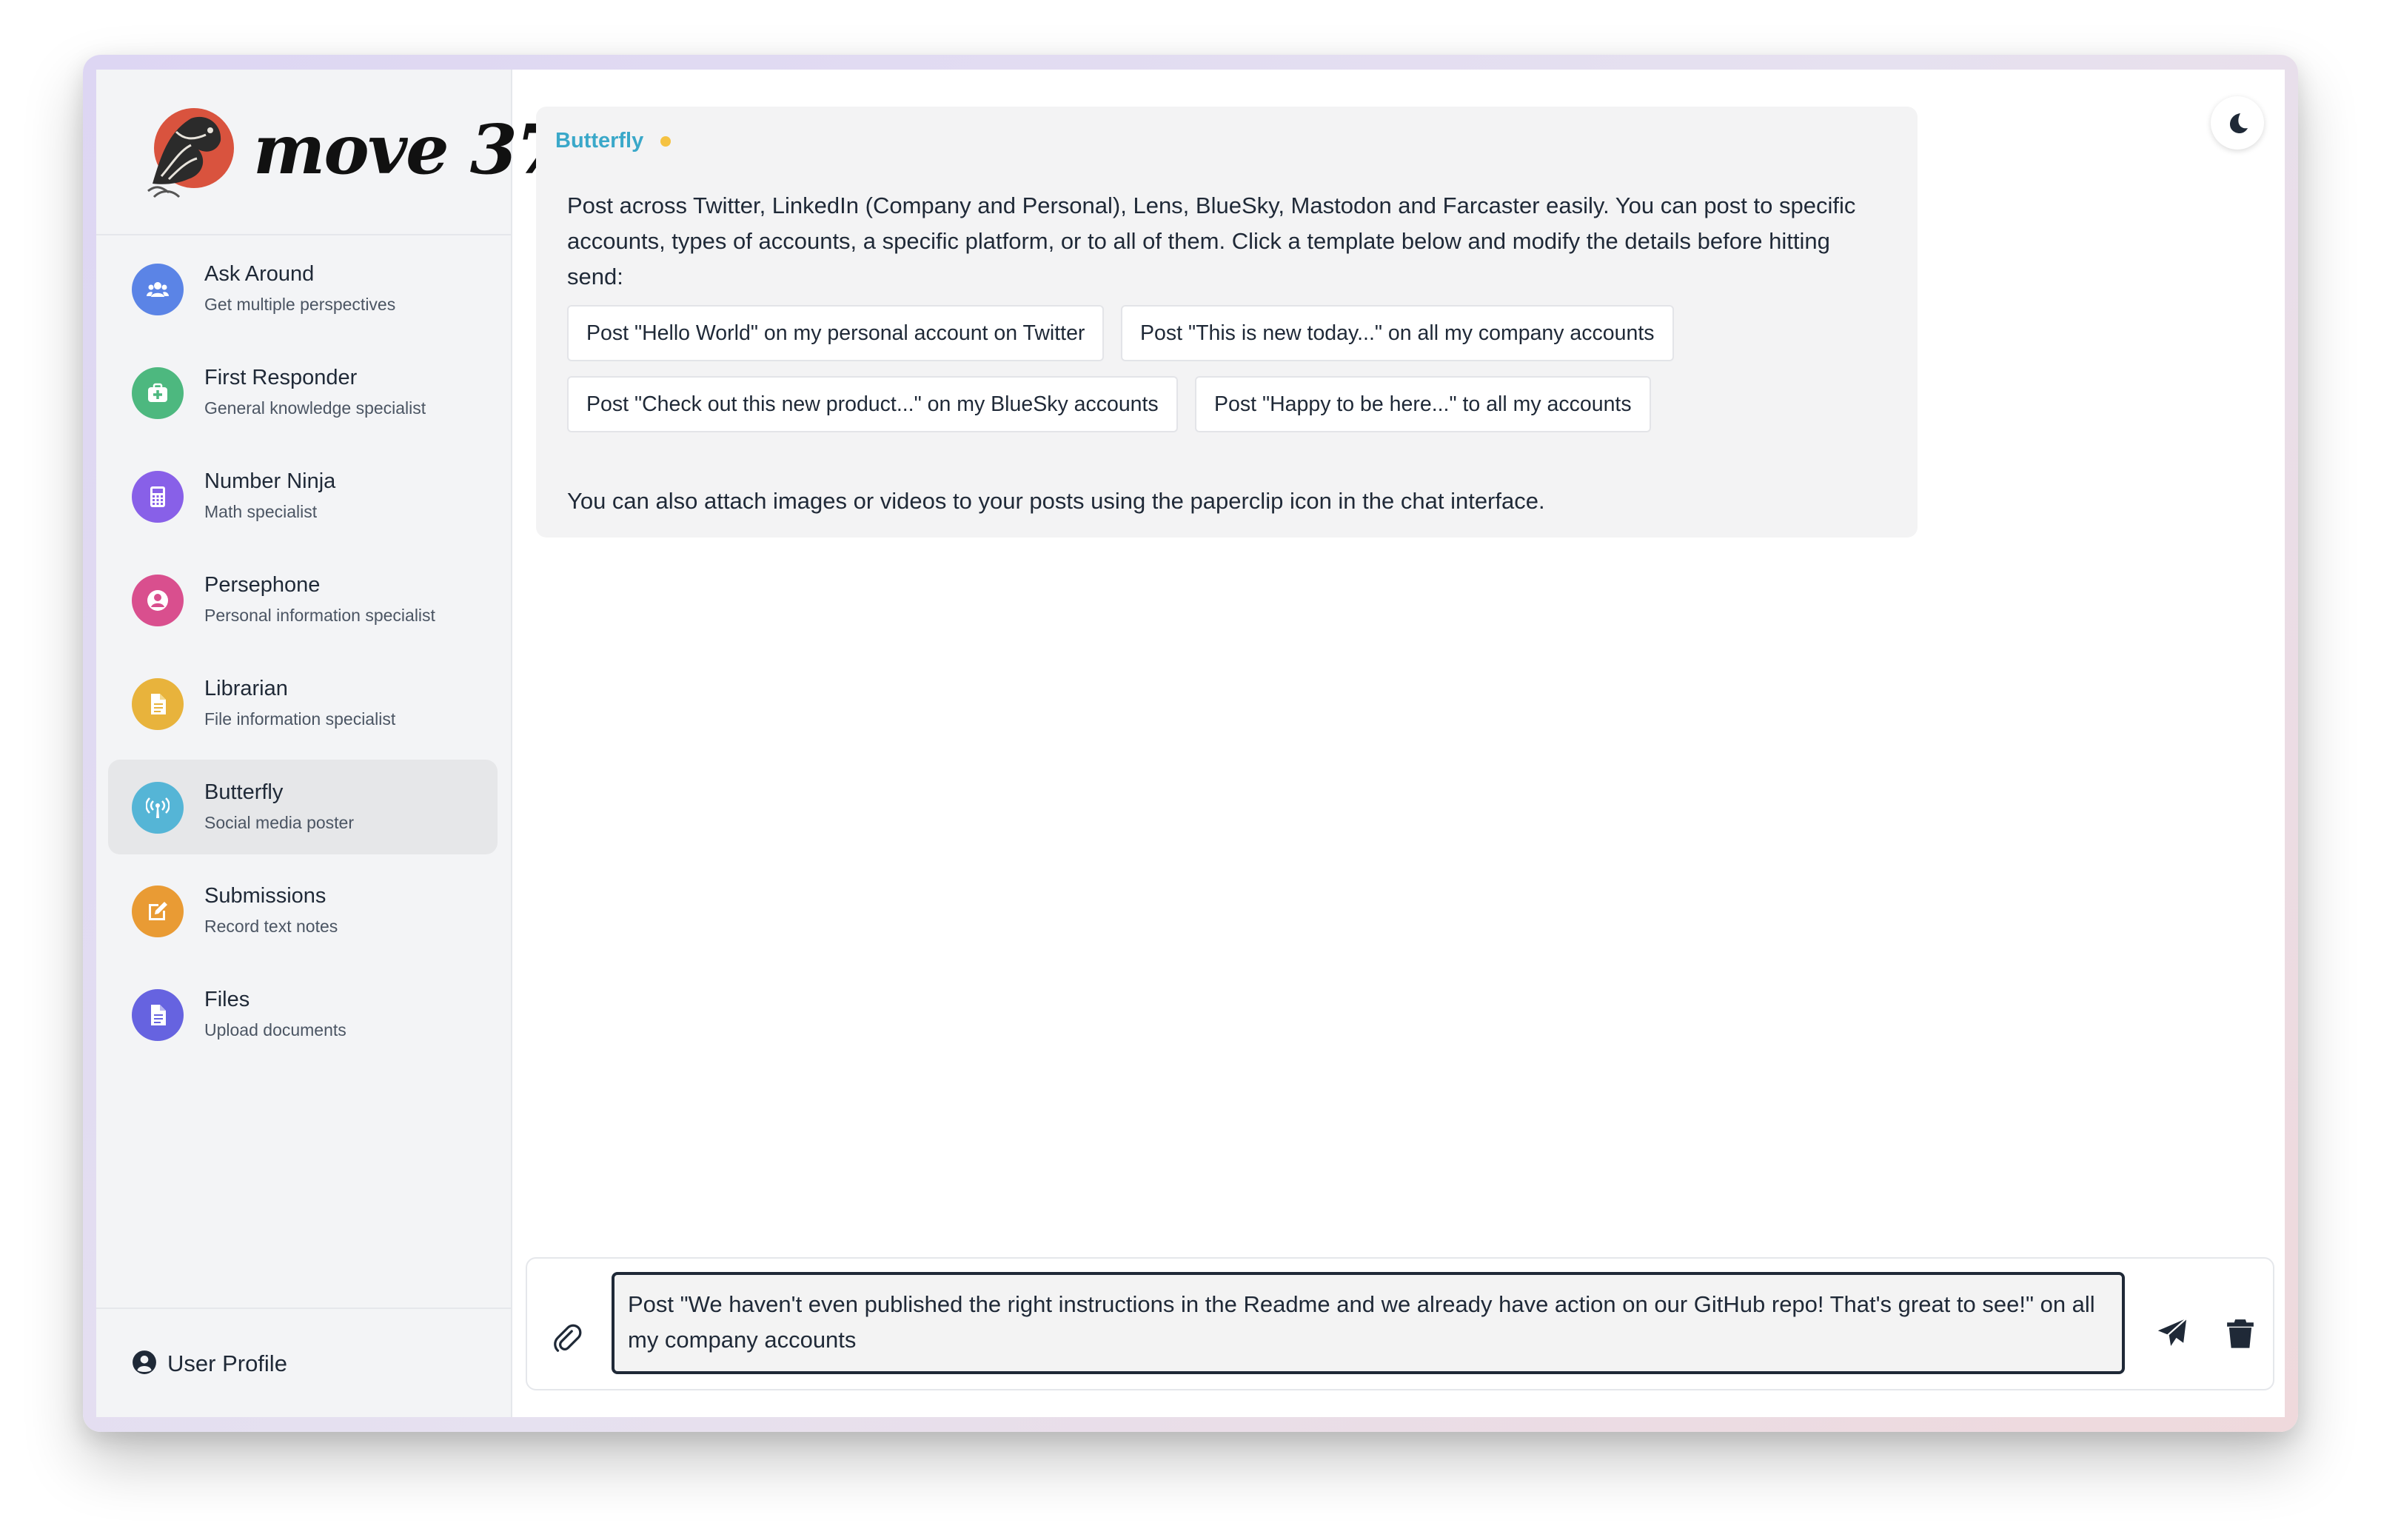 The width and height of the screenshot is (2381, 1540). I want to click on sidebar-item-librarian: Librarian File information specialist, so click(303, 703).